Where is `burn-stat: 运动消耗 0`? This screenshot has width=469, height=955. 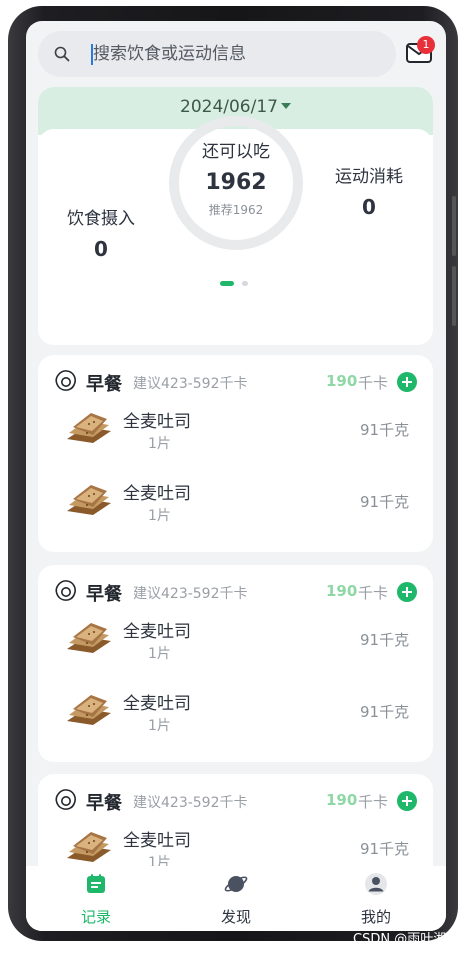 burn-stat: 运动消耗 0 is located at coordinates (369, 190).